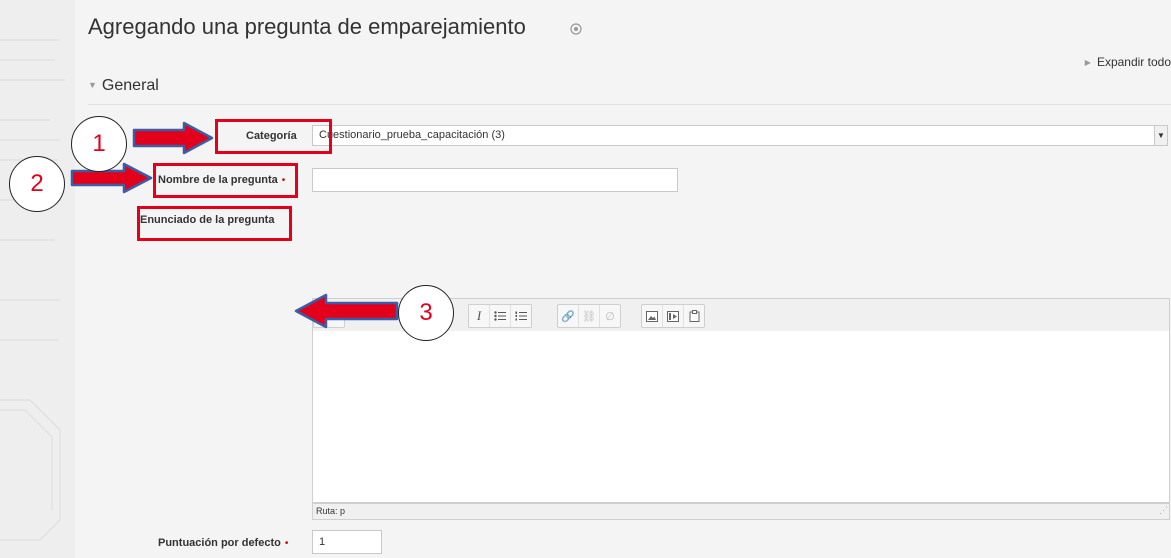  What do you see at coordinates (346, 311) in the screenshot?
I see `arrow-left-icon` at bounding box center [346, 311].